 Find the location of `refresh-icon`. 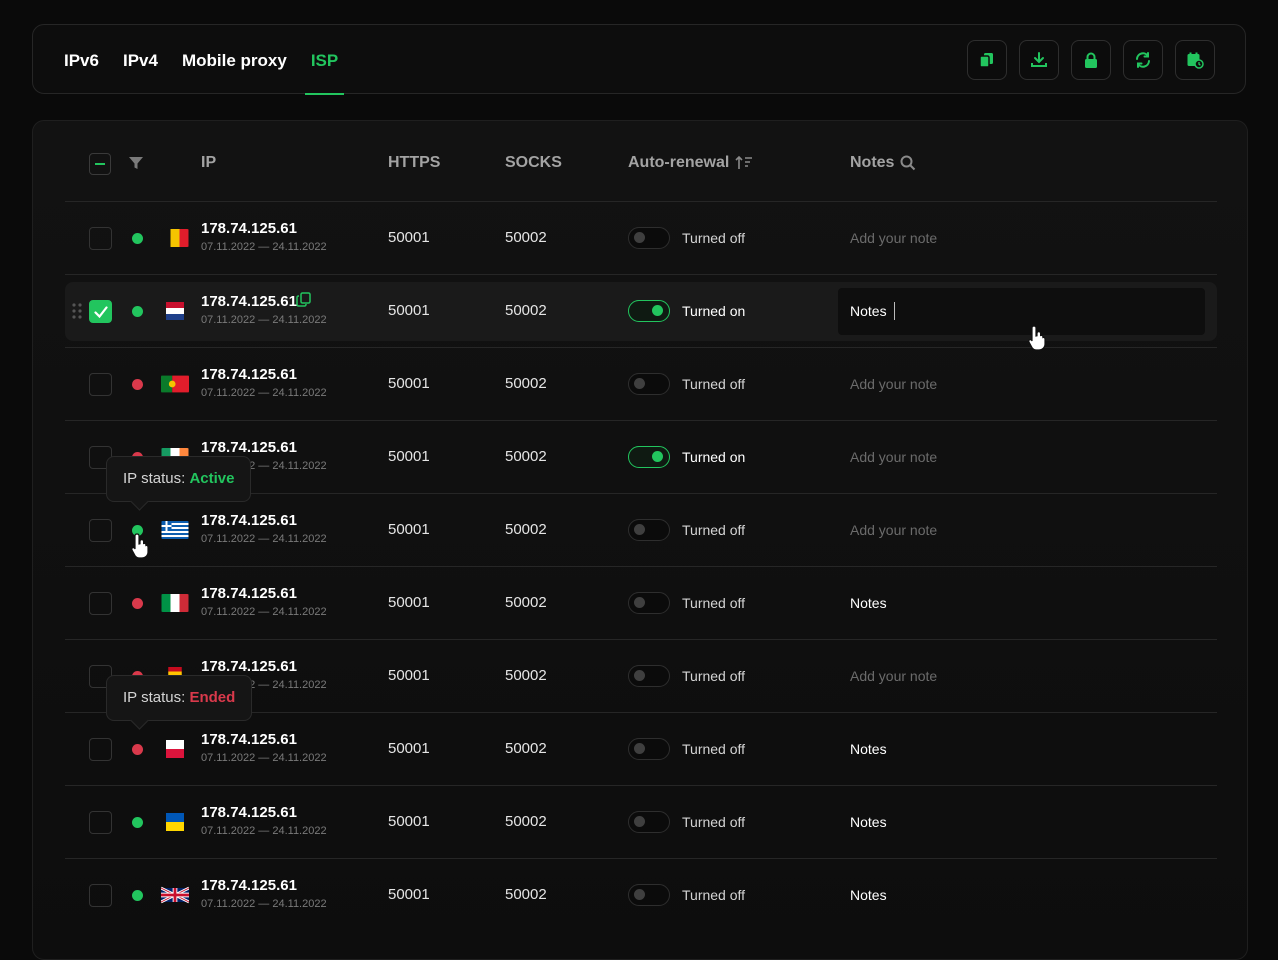

refresh-icon is located at coordinates (1143, 60).